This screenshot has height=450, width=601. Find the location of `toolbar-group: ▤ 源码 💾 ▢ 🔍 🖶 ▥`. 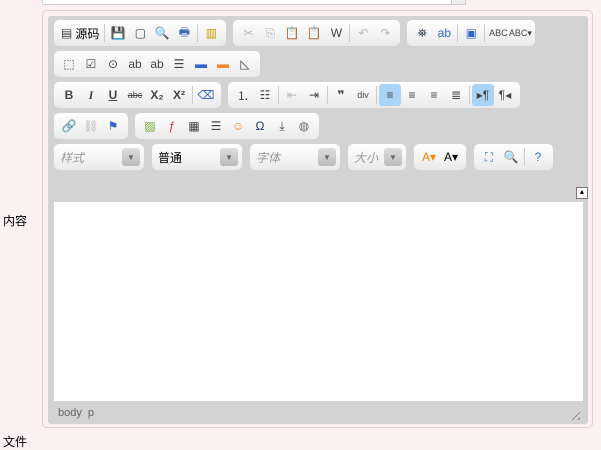

toolbar-group: ▤ 源码 💾 ▢ 🔍 🖶 ▥ is located at coordinates (140, 33).